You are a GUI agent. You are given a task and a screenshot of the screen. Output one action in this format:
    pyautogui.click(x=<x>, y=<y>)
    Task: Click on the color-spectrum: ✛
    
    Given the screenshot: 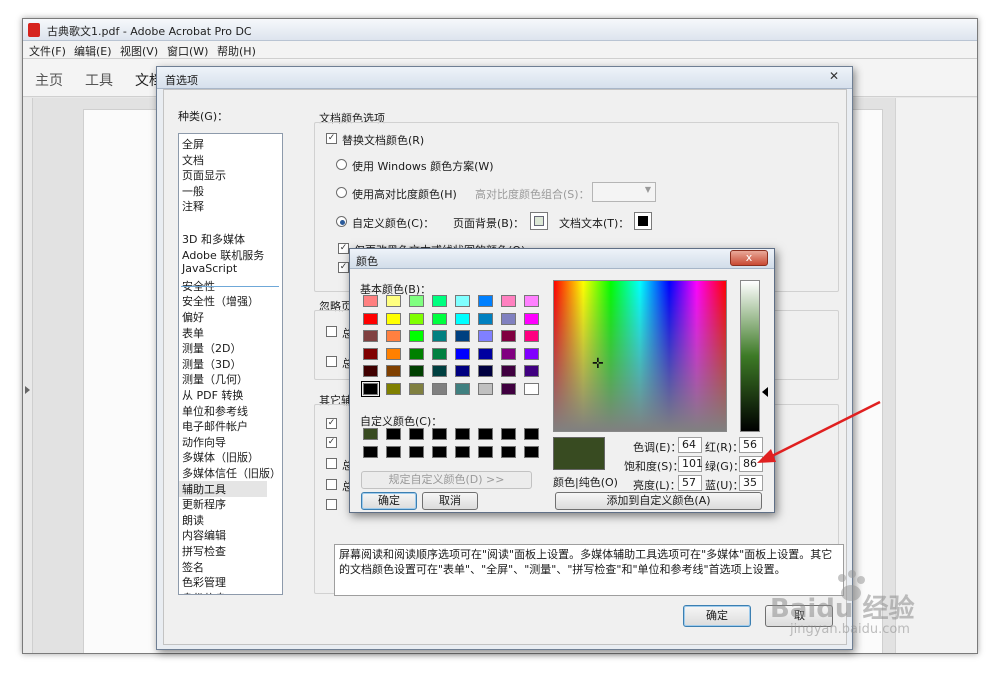 What is the action you would take?
    pyautogui.click(x=640, y=356)
    